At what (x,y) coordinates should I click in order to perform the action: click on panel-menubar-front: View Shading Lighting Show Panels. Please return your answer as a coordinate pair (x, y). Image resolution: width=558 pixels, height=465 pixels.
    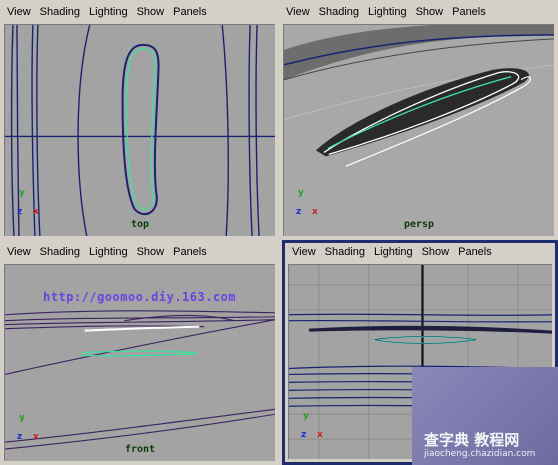
    Looking at the image, I should click on (139, 252).